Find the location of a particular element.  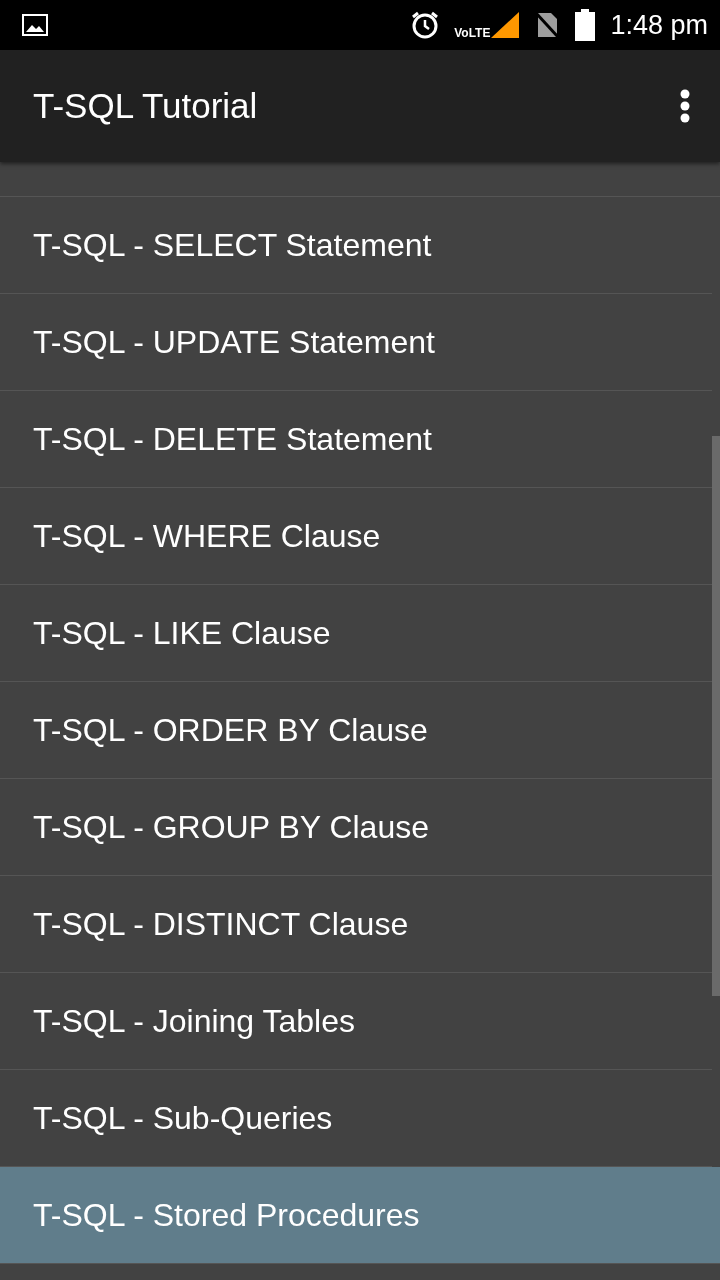

battery-icon is located at coordinates (585, 25).